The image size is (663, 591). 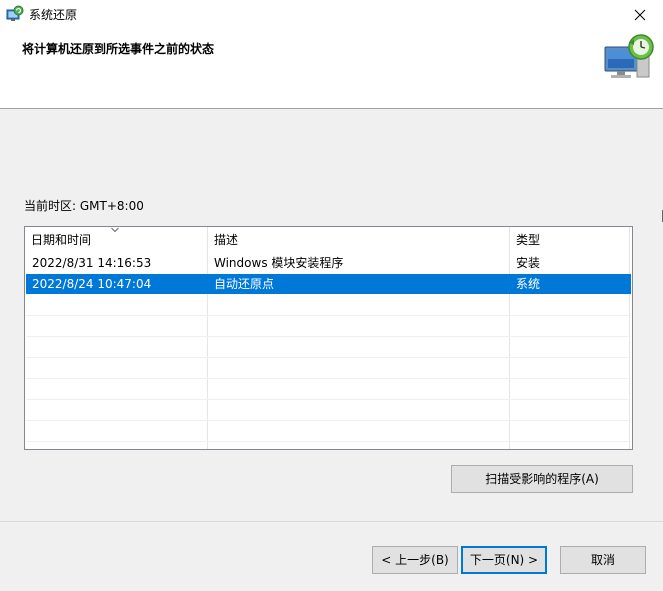 I want to click on cell-datetime: 2022/8/24 10:47:04, so click(x=92, y=284).